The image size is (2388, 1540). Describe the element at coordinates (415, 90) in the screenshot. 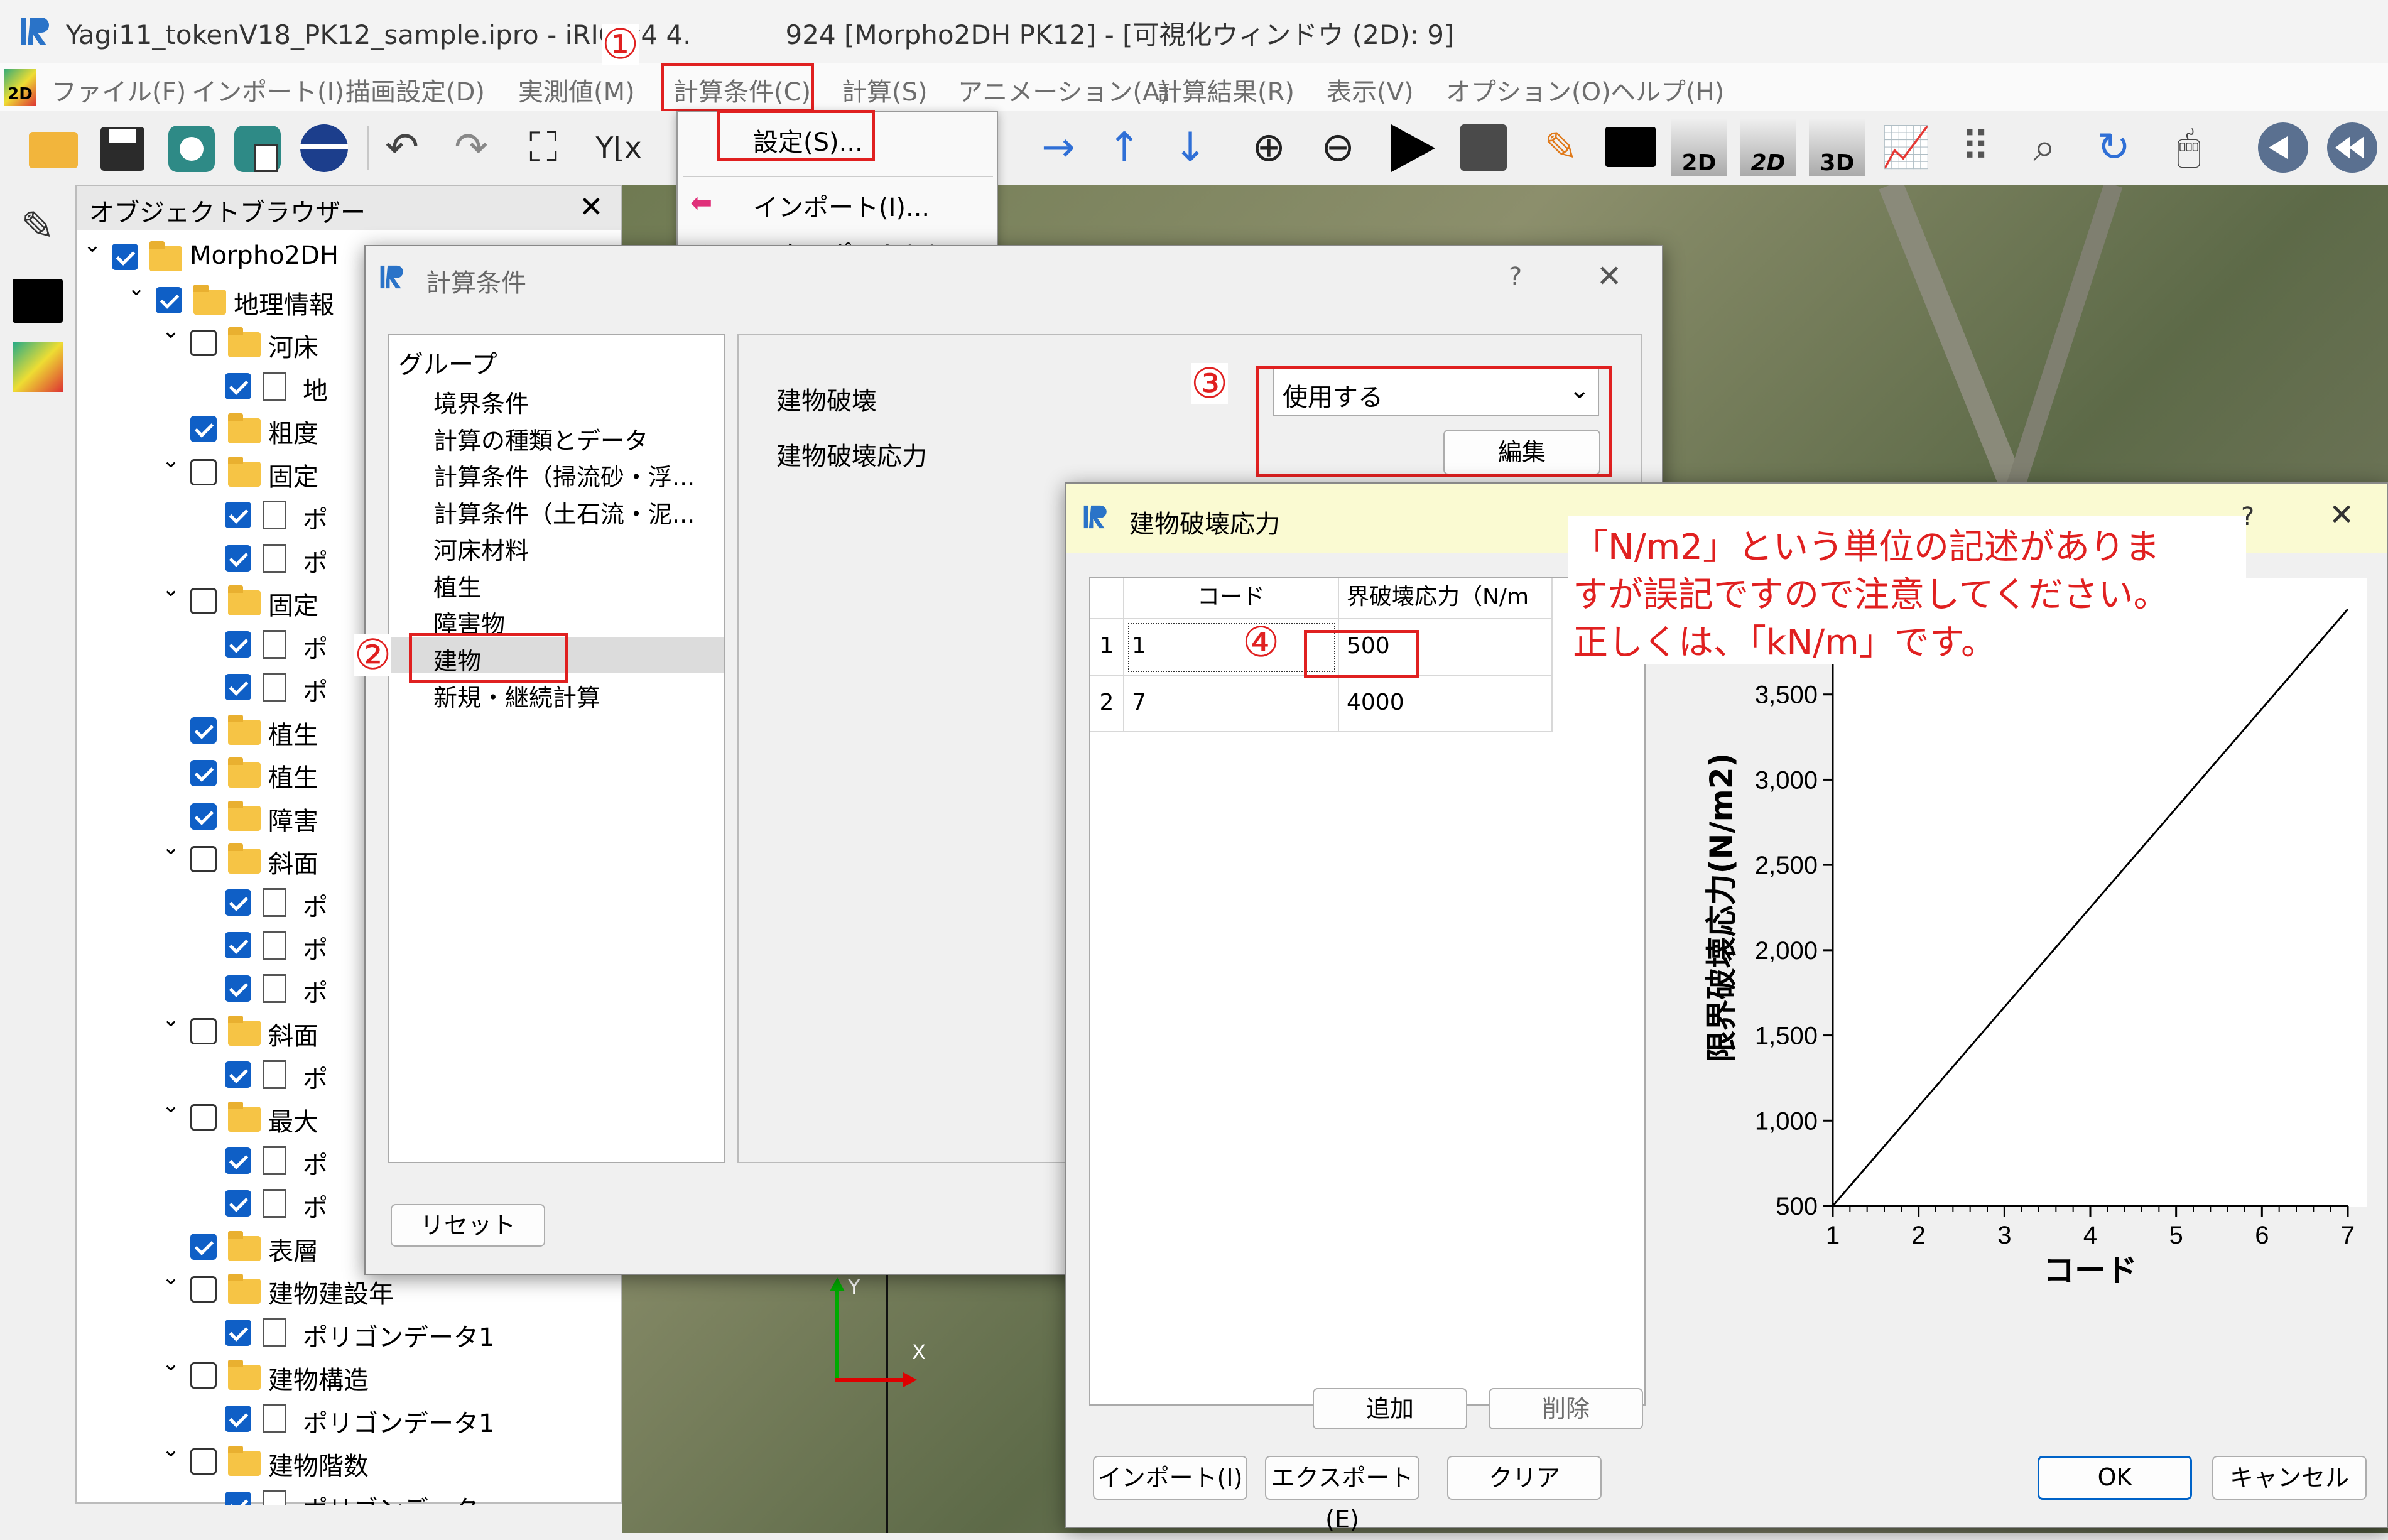

I see `menu-draw-settings: 描画設定(D)` at that location.